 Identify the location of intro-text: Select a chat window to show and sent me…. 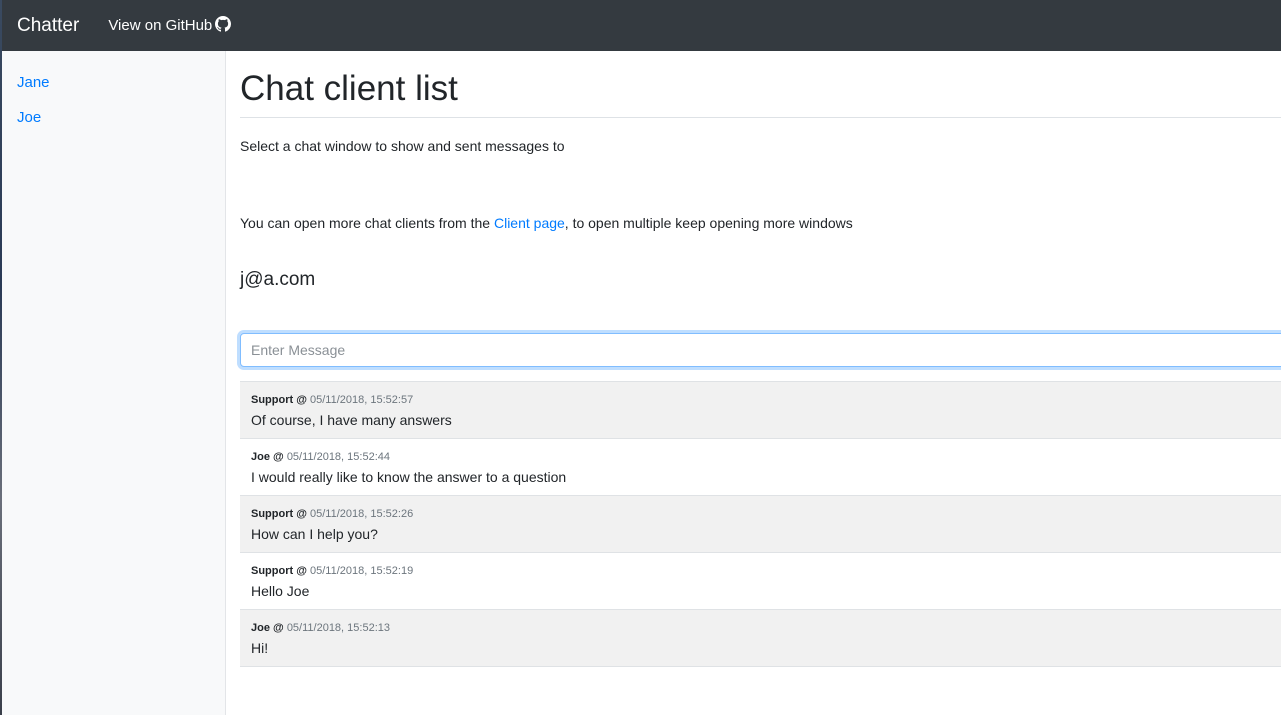
(402, 146).